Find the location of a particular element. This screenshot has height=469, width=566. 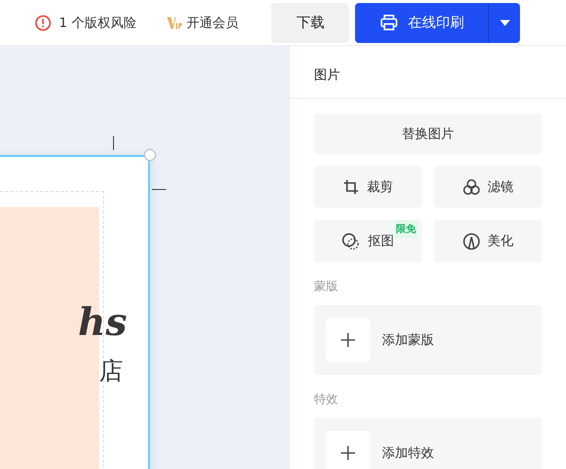

vip-link: 开通会员 is located at coordinates (212, 23).